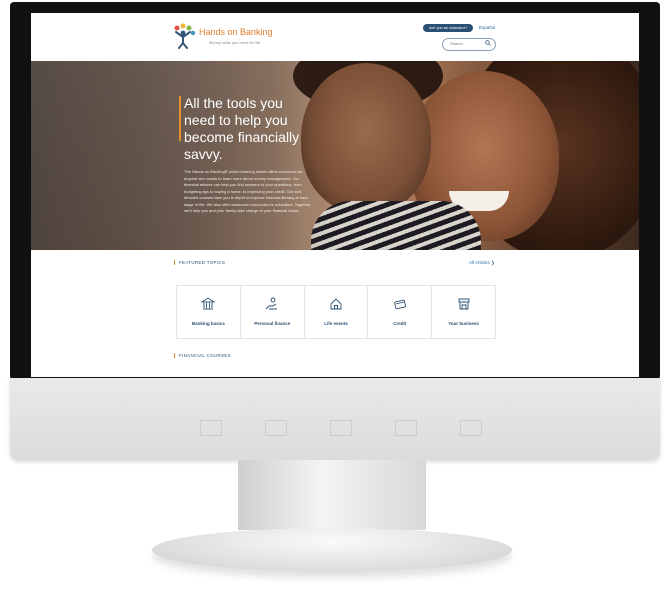 This screenshot has height=602, width=667. I want to click on house-icon, so click(336, 304).